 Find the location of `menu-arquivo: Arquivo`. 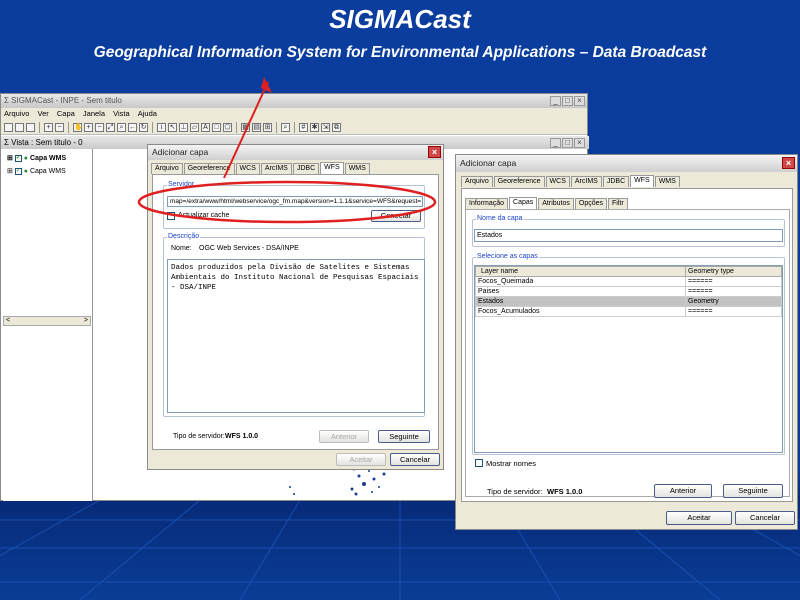

menu-arquivo: Arquivo is located at coordinates (16, 113).